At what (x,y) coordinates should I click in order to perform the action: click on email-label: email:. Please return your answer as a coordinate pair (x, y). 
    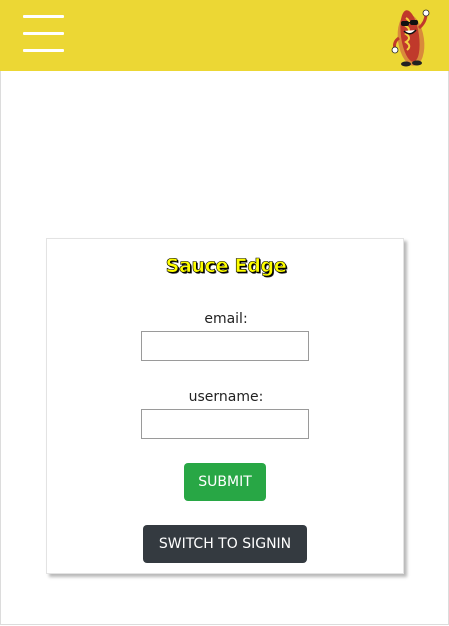
    Looking at the image, I should click on (226, 319).